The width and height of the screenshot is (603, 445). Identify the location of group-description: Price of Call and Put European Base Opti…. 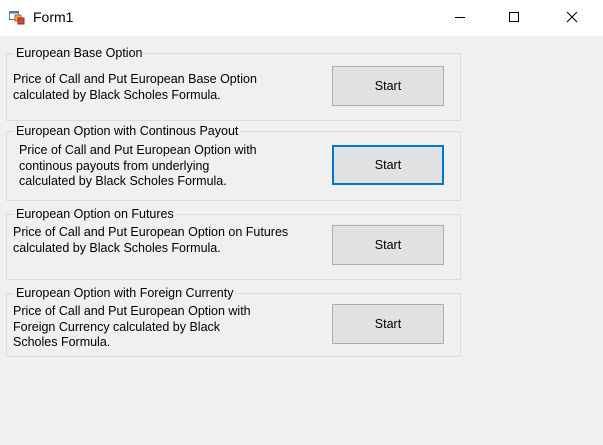
(135, 87).